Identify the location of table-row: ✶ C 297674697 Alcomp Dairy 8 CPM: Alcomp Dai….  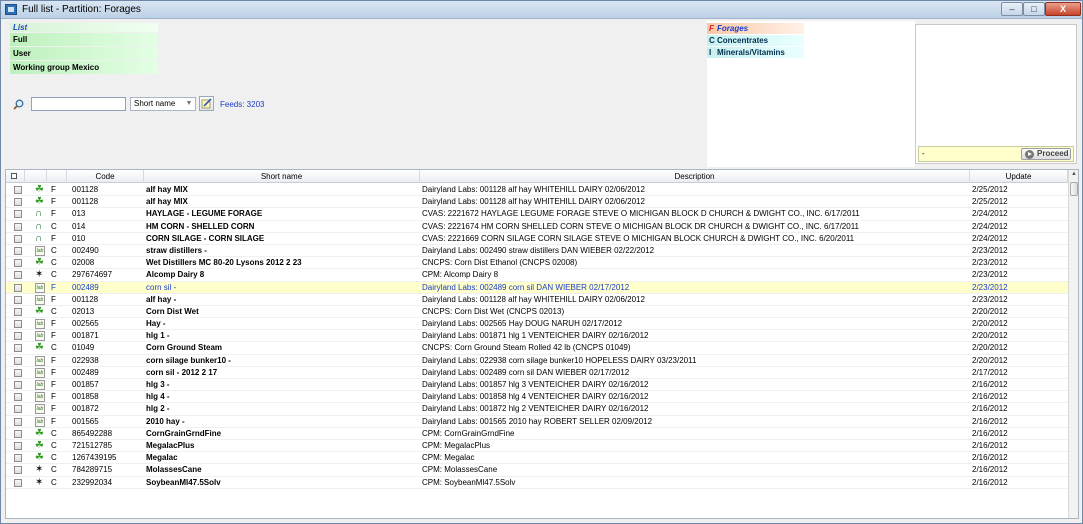
(537, 275).